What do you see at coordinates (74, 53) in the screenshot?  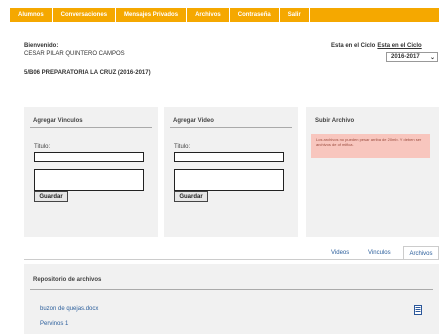 I see `user-name: CESAR PILAR QUINTERO CAMPOS` at bounding box center [74, 53].